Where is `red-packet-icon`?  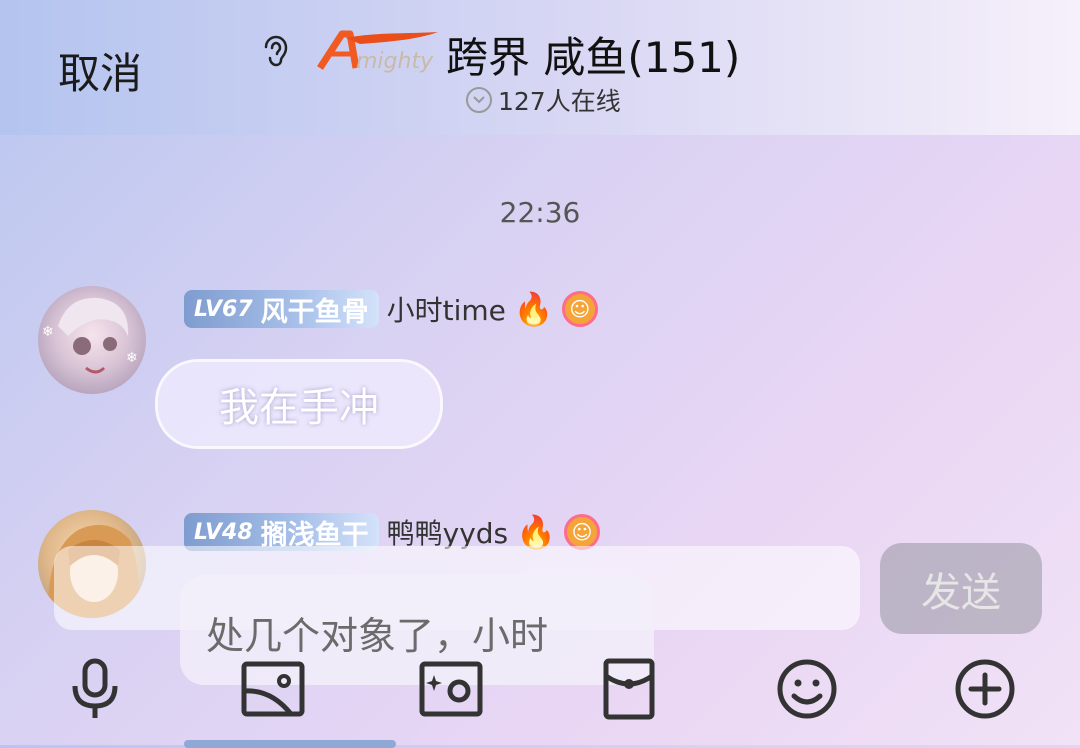
red-packet-icon is located at coordinates (629, 689).